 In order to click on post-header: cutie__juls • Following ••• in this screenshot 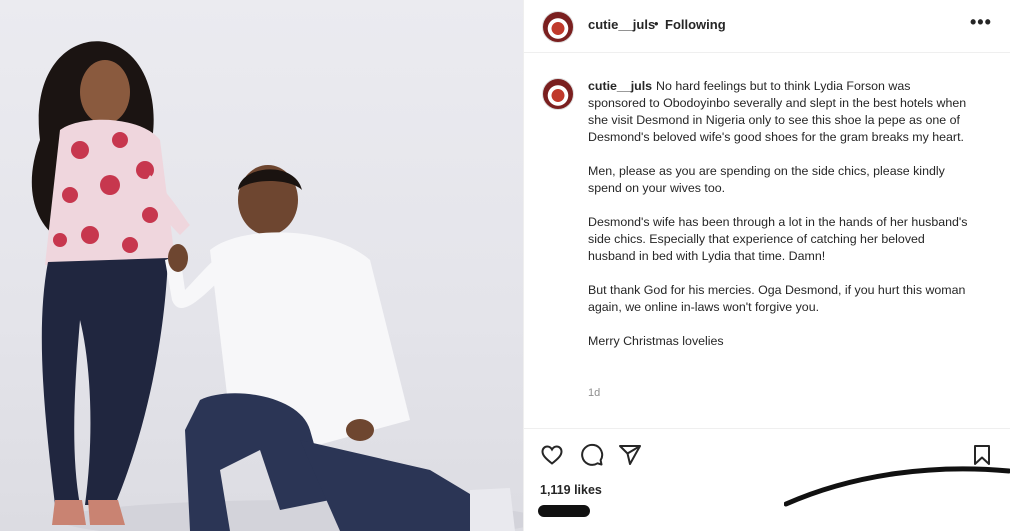, I will do `click(767, 26)`.